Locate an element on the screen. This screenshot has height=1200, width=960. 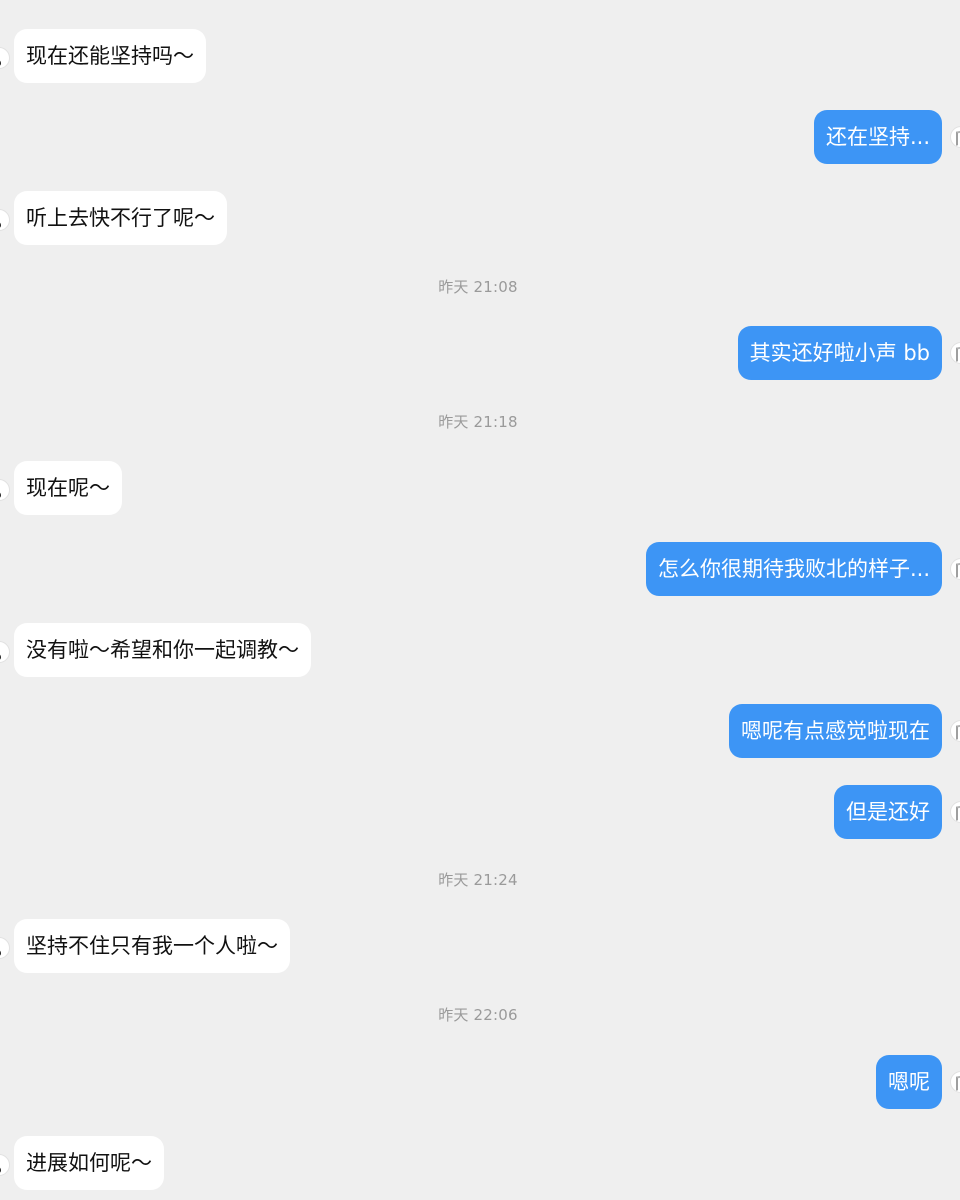
incoming-message-bubble: 进展如何呢～ is located at coordinates (89, 1163).